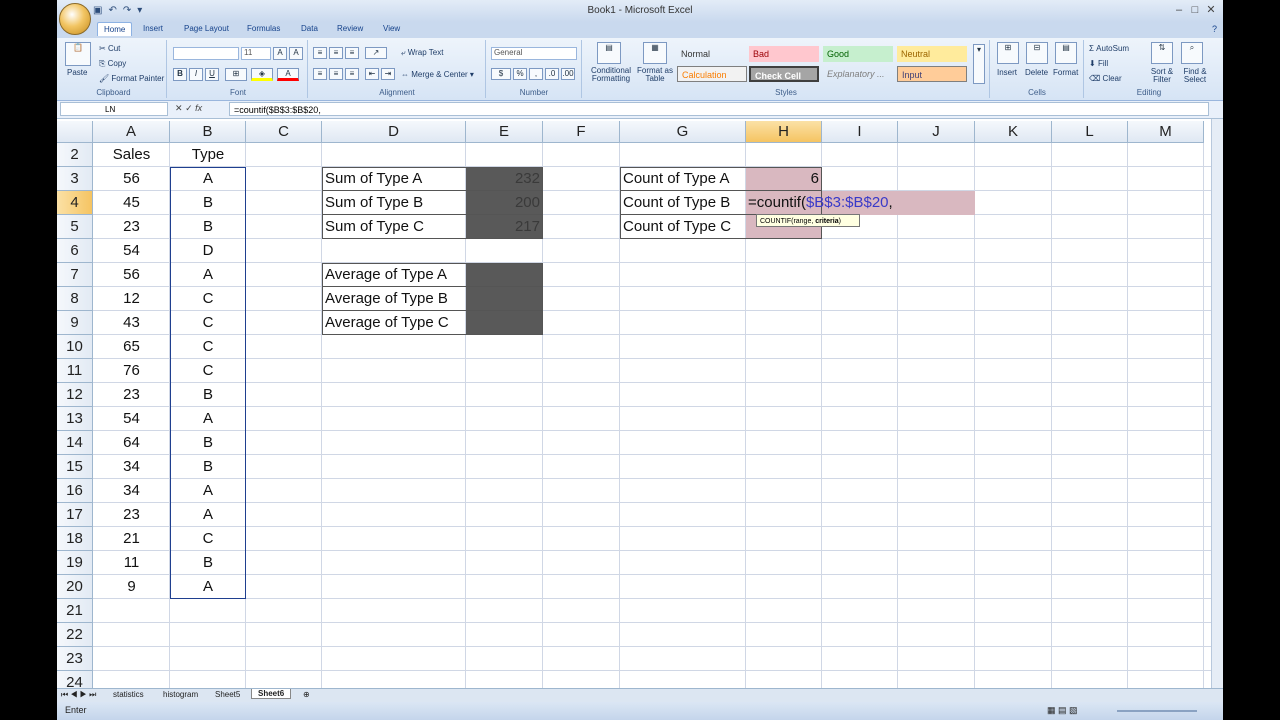 Image resolution: width=1280 pixels, height=720 pixels. What do you see at coordinates (394, 179) in the screenshot?
I see `sum-label: Sum of Type A` at bounding box center [394, 179].